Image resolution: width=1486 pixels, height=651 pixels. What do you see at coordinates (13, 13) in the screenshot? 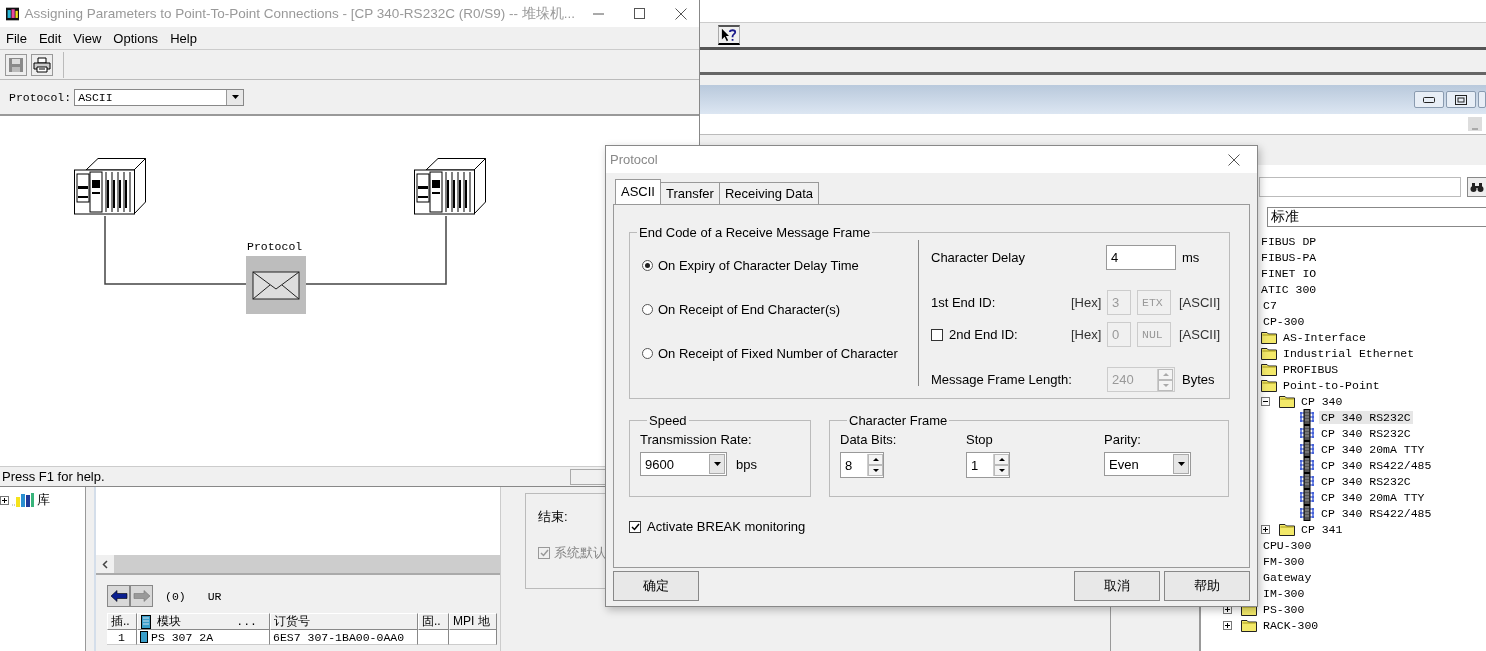
I see `app-icon` at bounding box center [13, 13].